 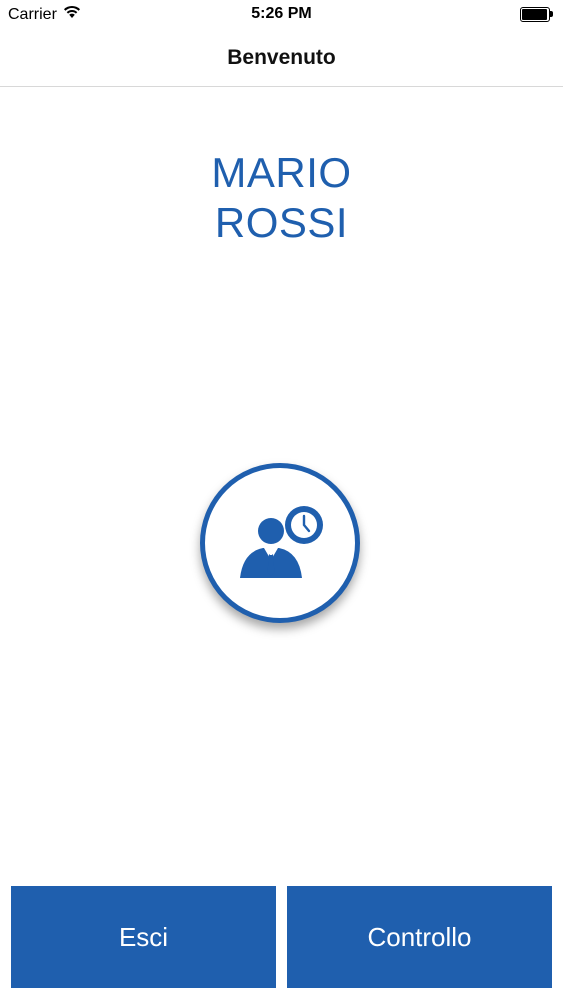 I want to click on clock-in-button, so click(x=280, y=543).